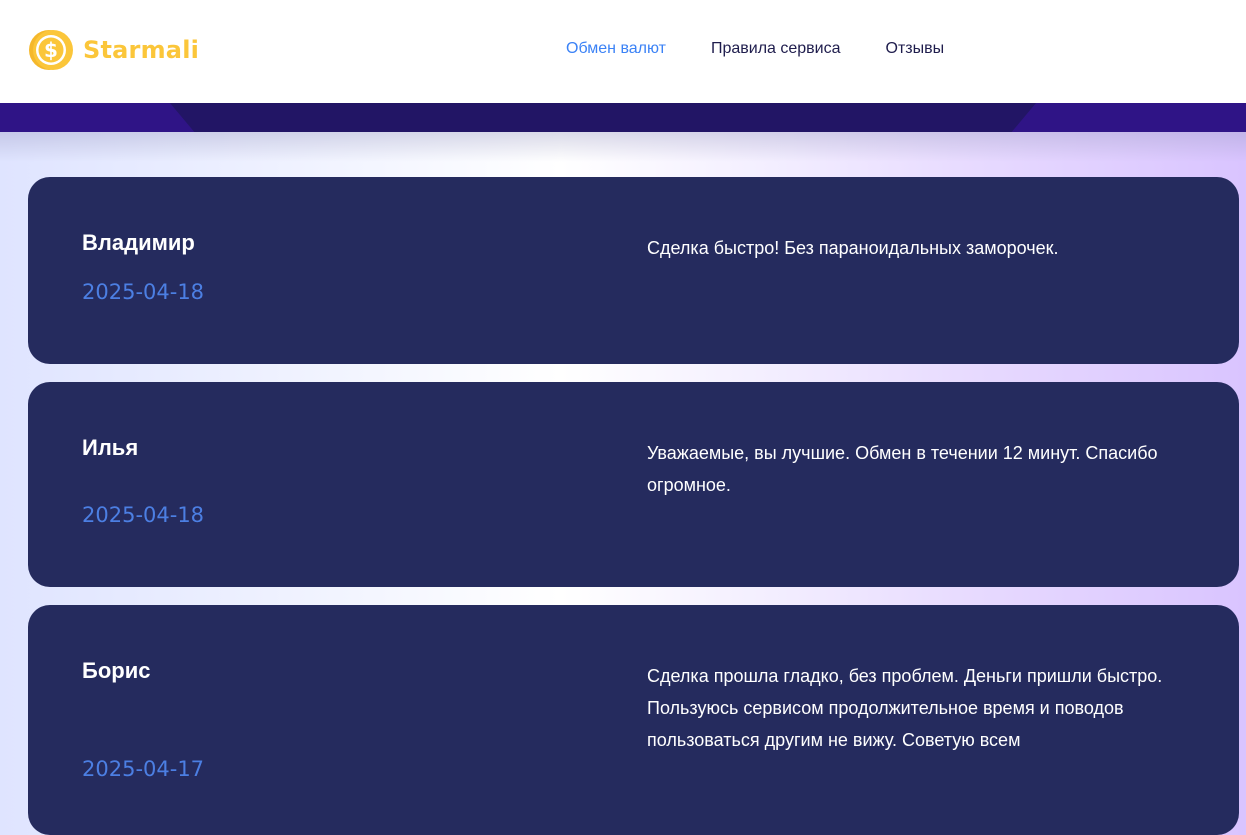 Image resolution: width=1246 pixels, height=835 pixels. I want to click on nav-item-exchange: Обмен валют, so click(616, 49).